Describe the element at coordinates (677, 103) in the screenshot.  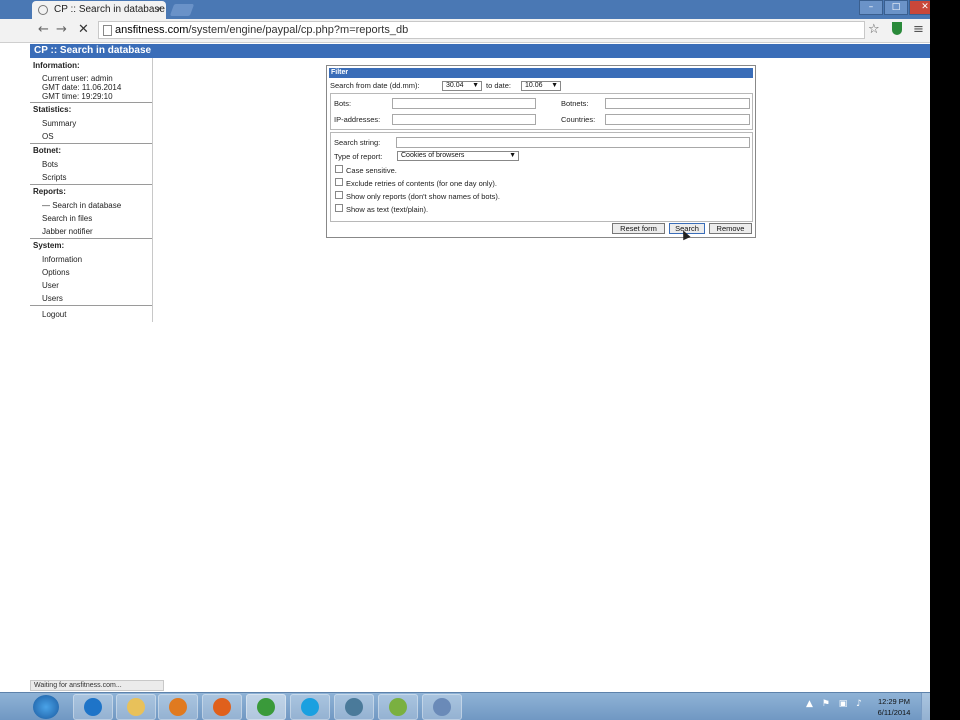
I see `botnets-input` at that location.